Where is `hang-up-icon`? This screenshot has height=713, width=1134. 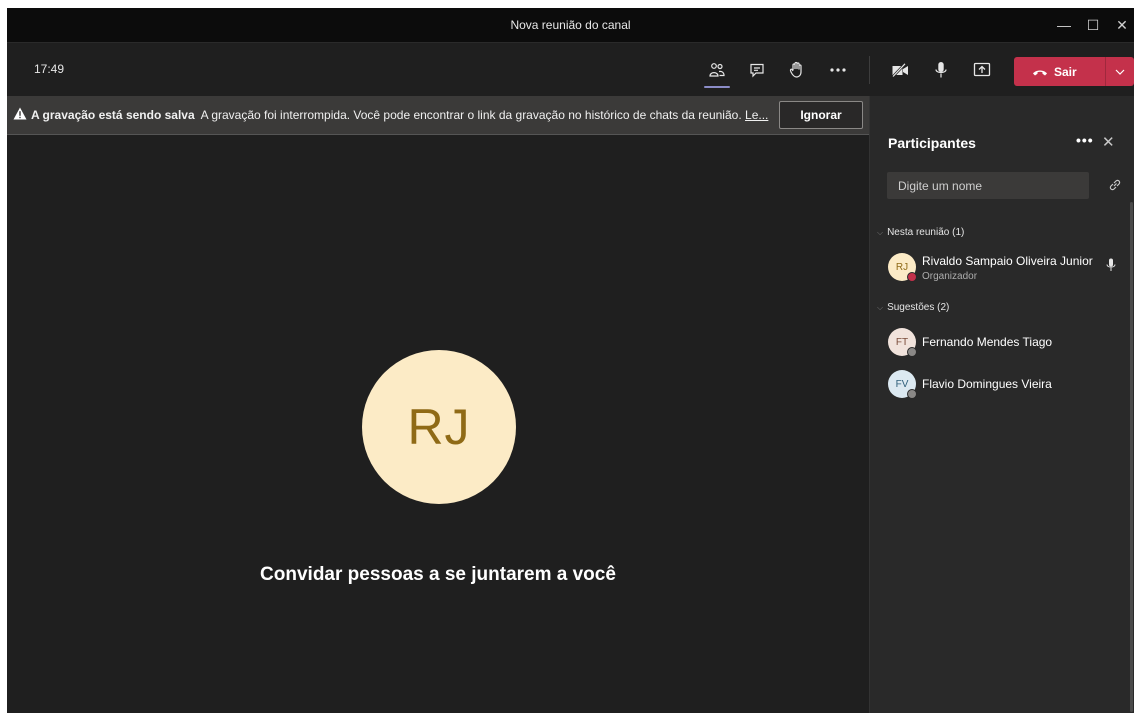
hang-up-icon is located at coordinates (1040, 72).